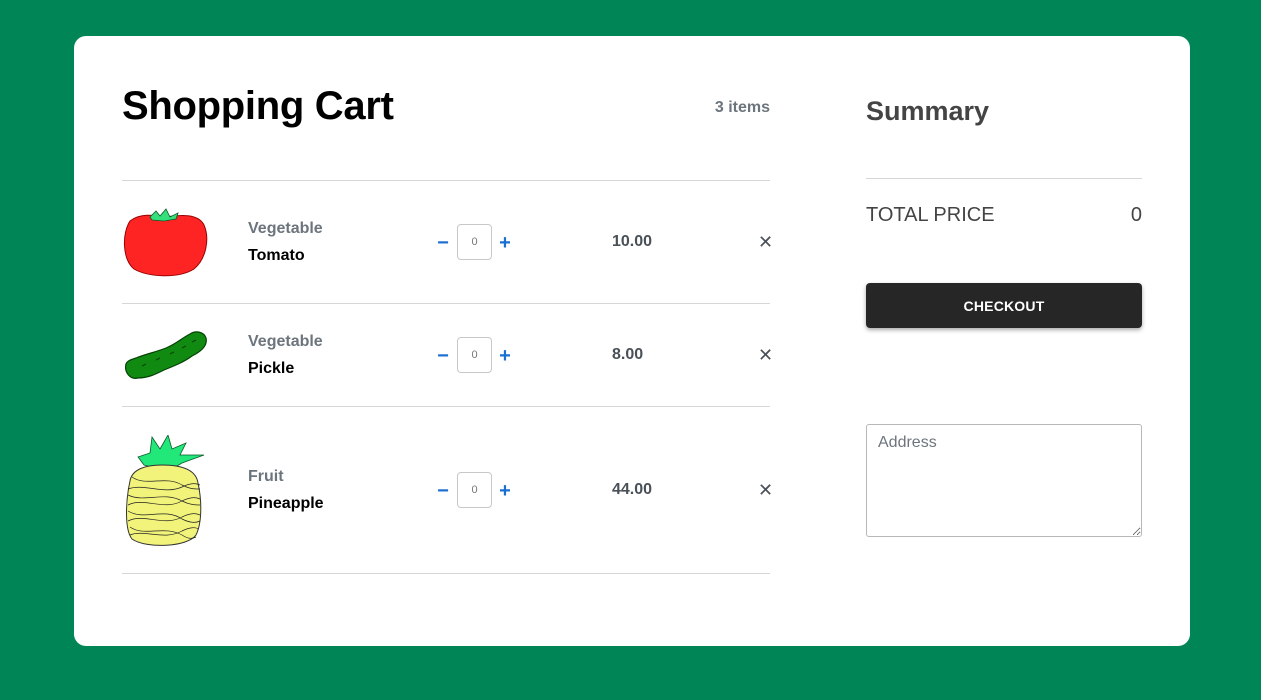  Describe the element at coordinates (1136, 215) in the screenshot. I see `total-price-value: 0` at that location.